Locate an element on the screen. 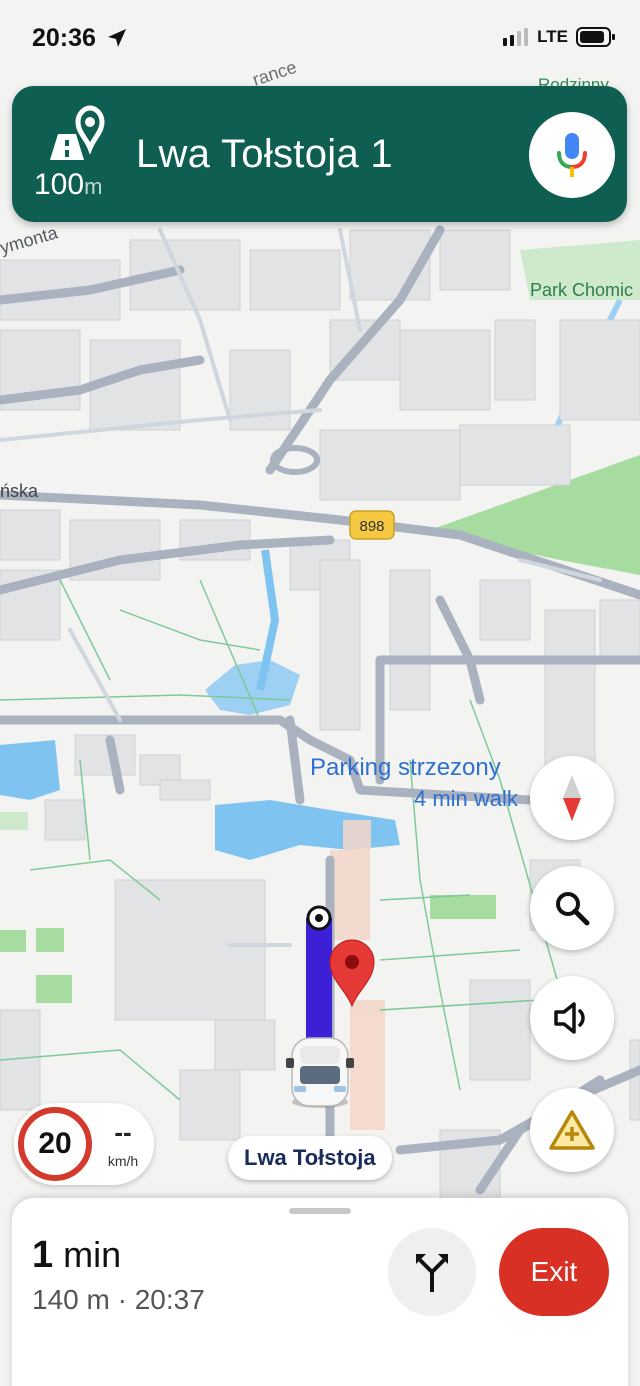  trip-duration-unit: min is located at coordinates (92, 1254).